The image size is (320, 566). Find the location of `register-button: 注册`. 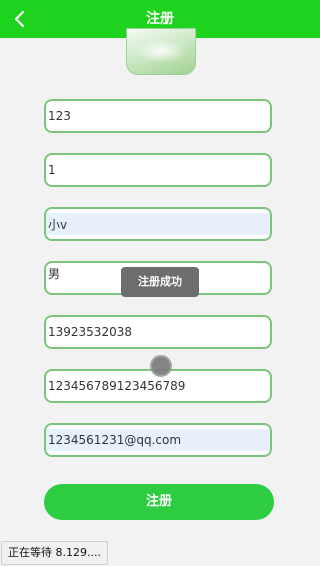

register-button: 注册 is located at coordinates (159, 502).